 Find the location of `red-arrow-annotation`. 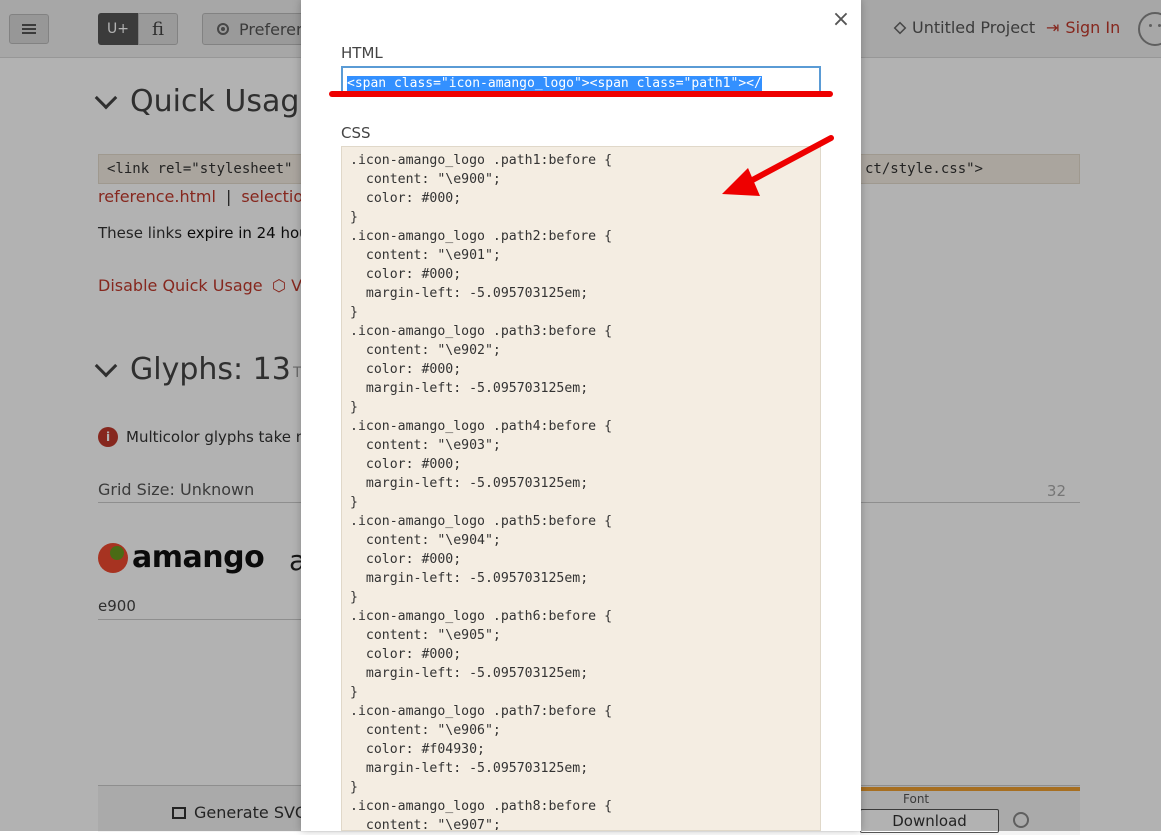

red-arrow-annotation is located at coordinates (778, 165).